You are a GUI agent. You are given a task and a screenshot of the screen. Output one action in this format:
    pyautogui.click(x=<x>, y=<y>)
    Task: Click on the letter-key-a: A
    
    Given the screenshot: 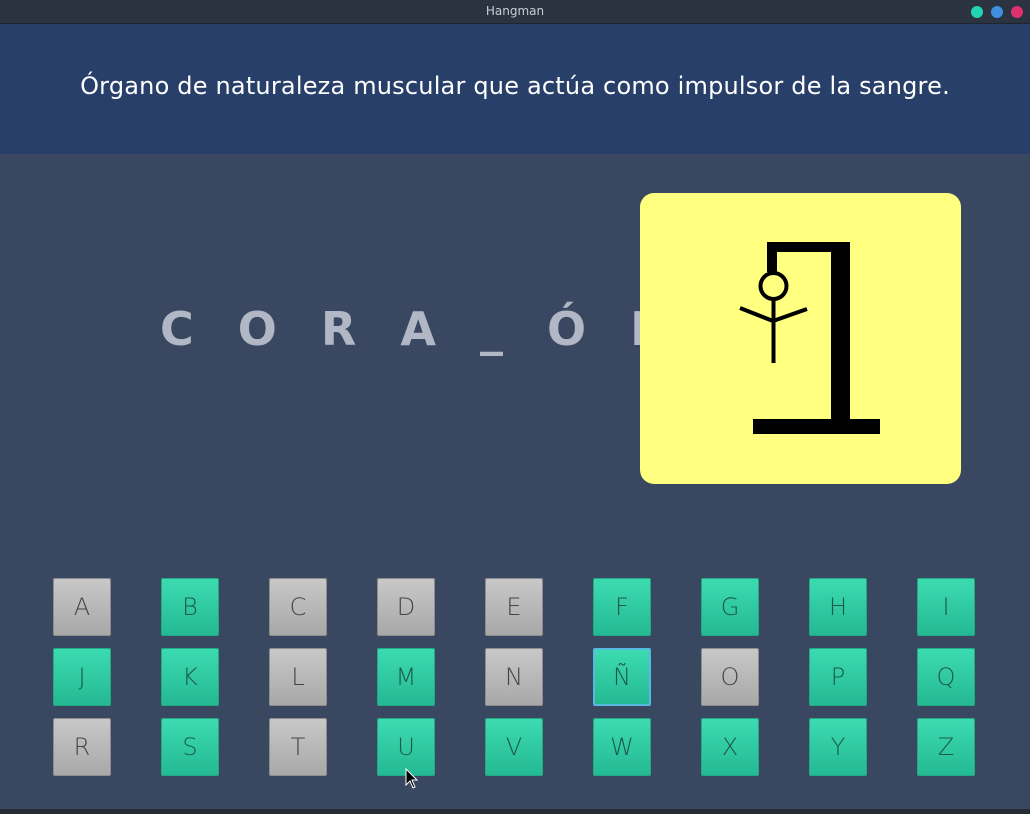 What is the action you would take?
    pyautogui.click(x=82, y=607)
    